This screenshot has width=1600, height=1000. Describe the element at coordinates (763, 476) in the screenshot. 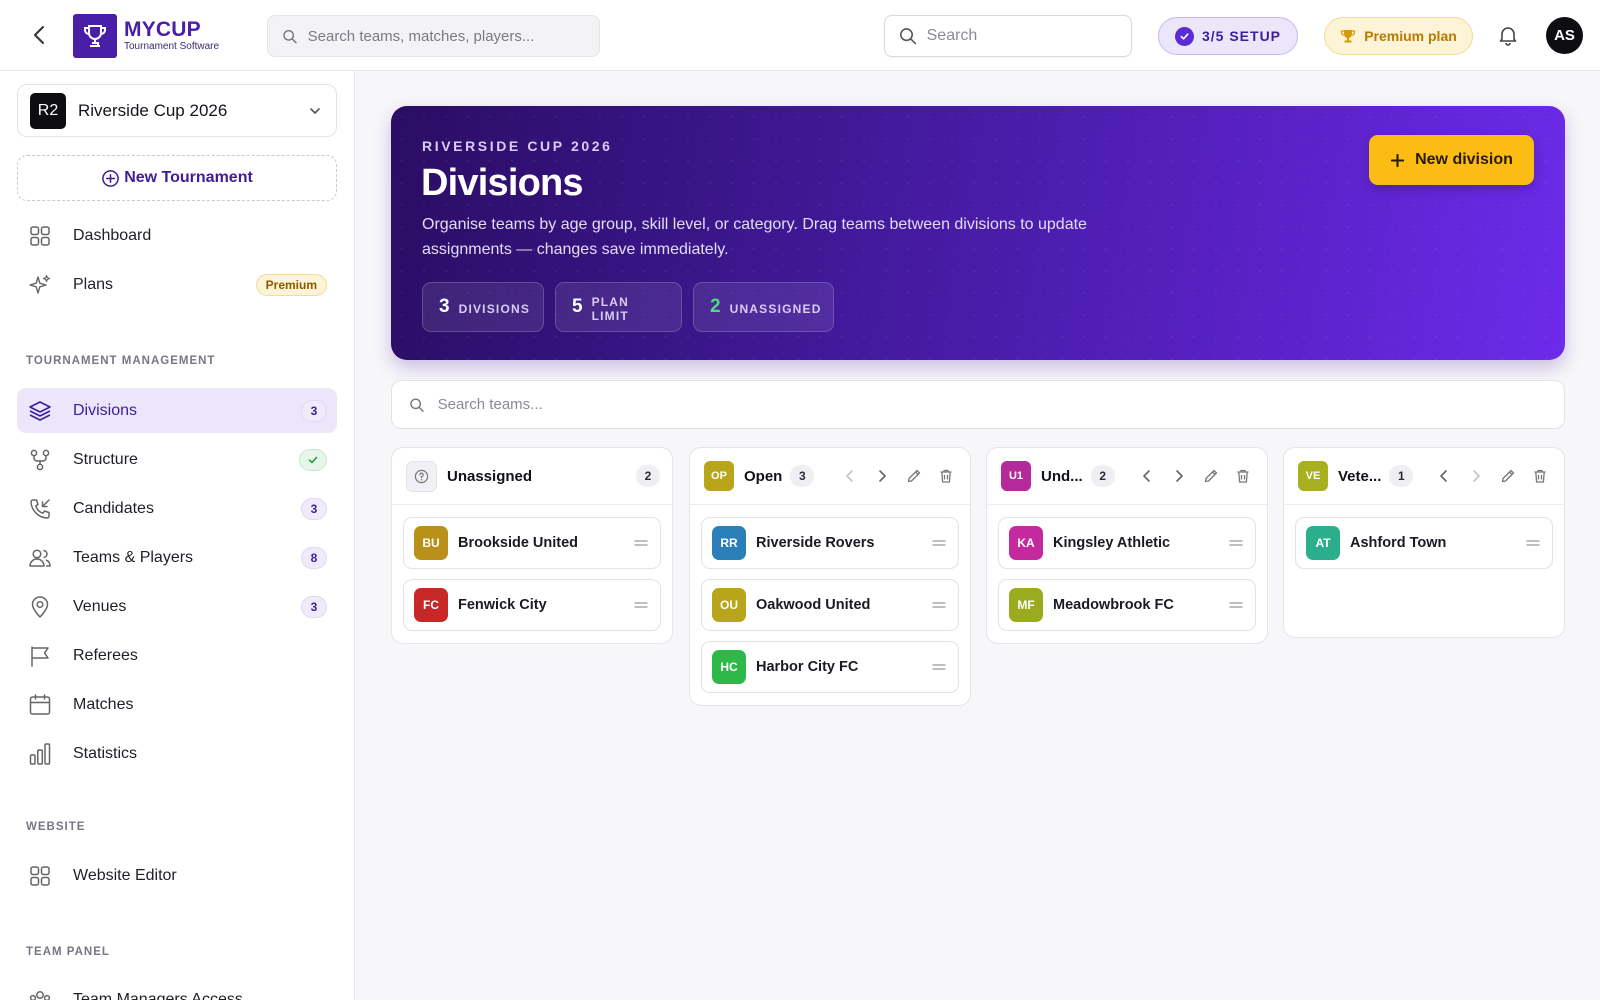

I see `column-title: Open` at that location.